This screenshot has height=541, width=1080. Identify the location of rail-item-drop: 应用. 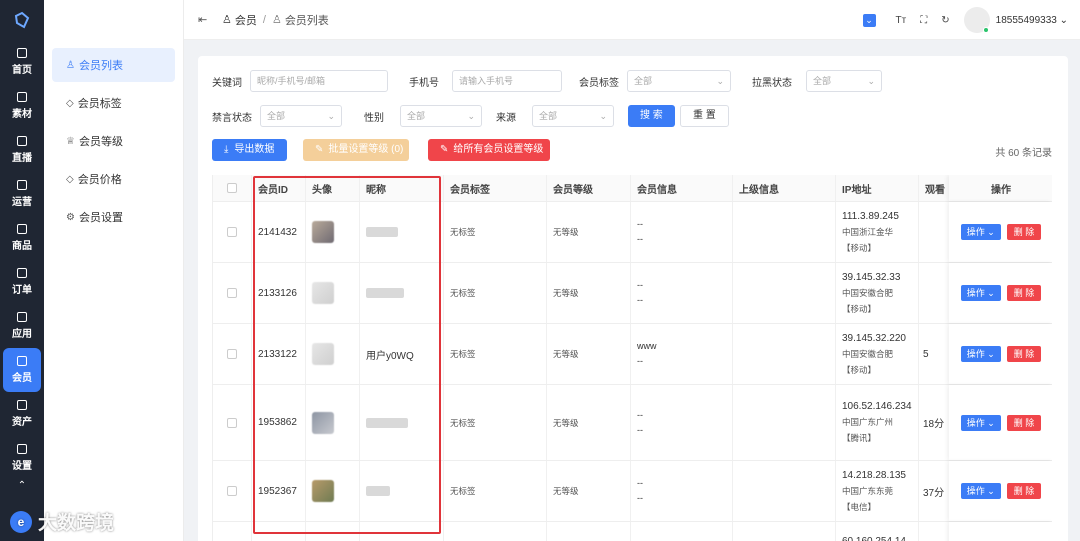
(22, 326).